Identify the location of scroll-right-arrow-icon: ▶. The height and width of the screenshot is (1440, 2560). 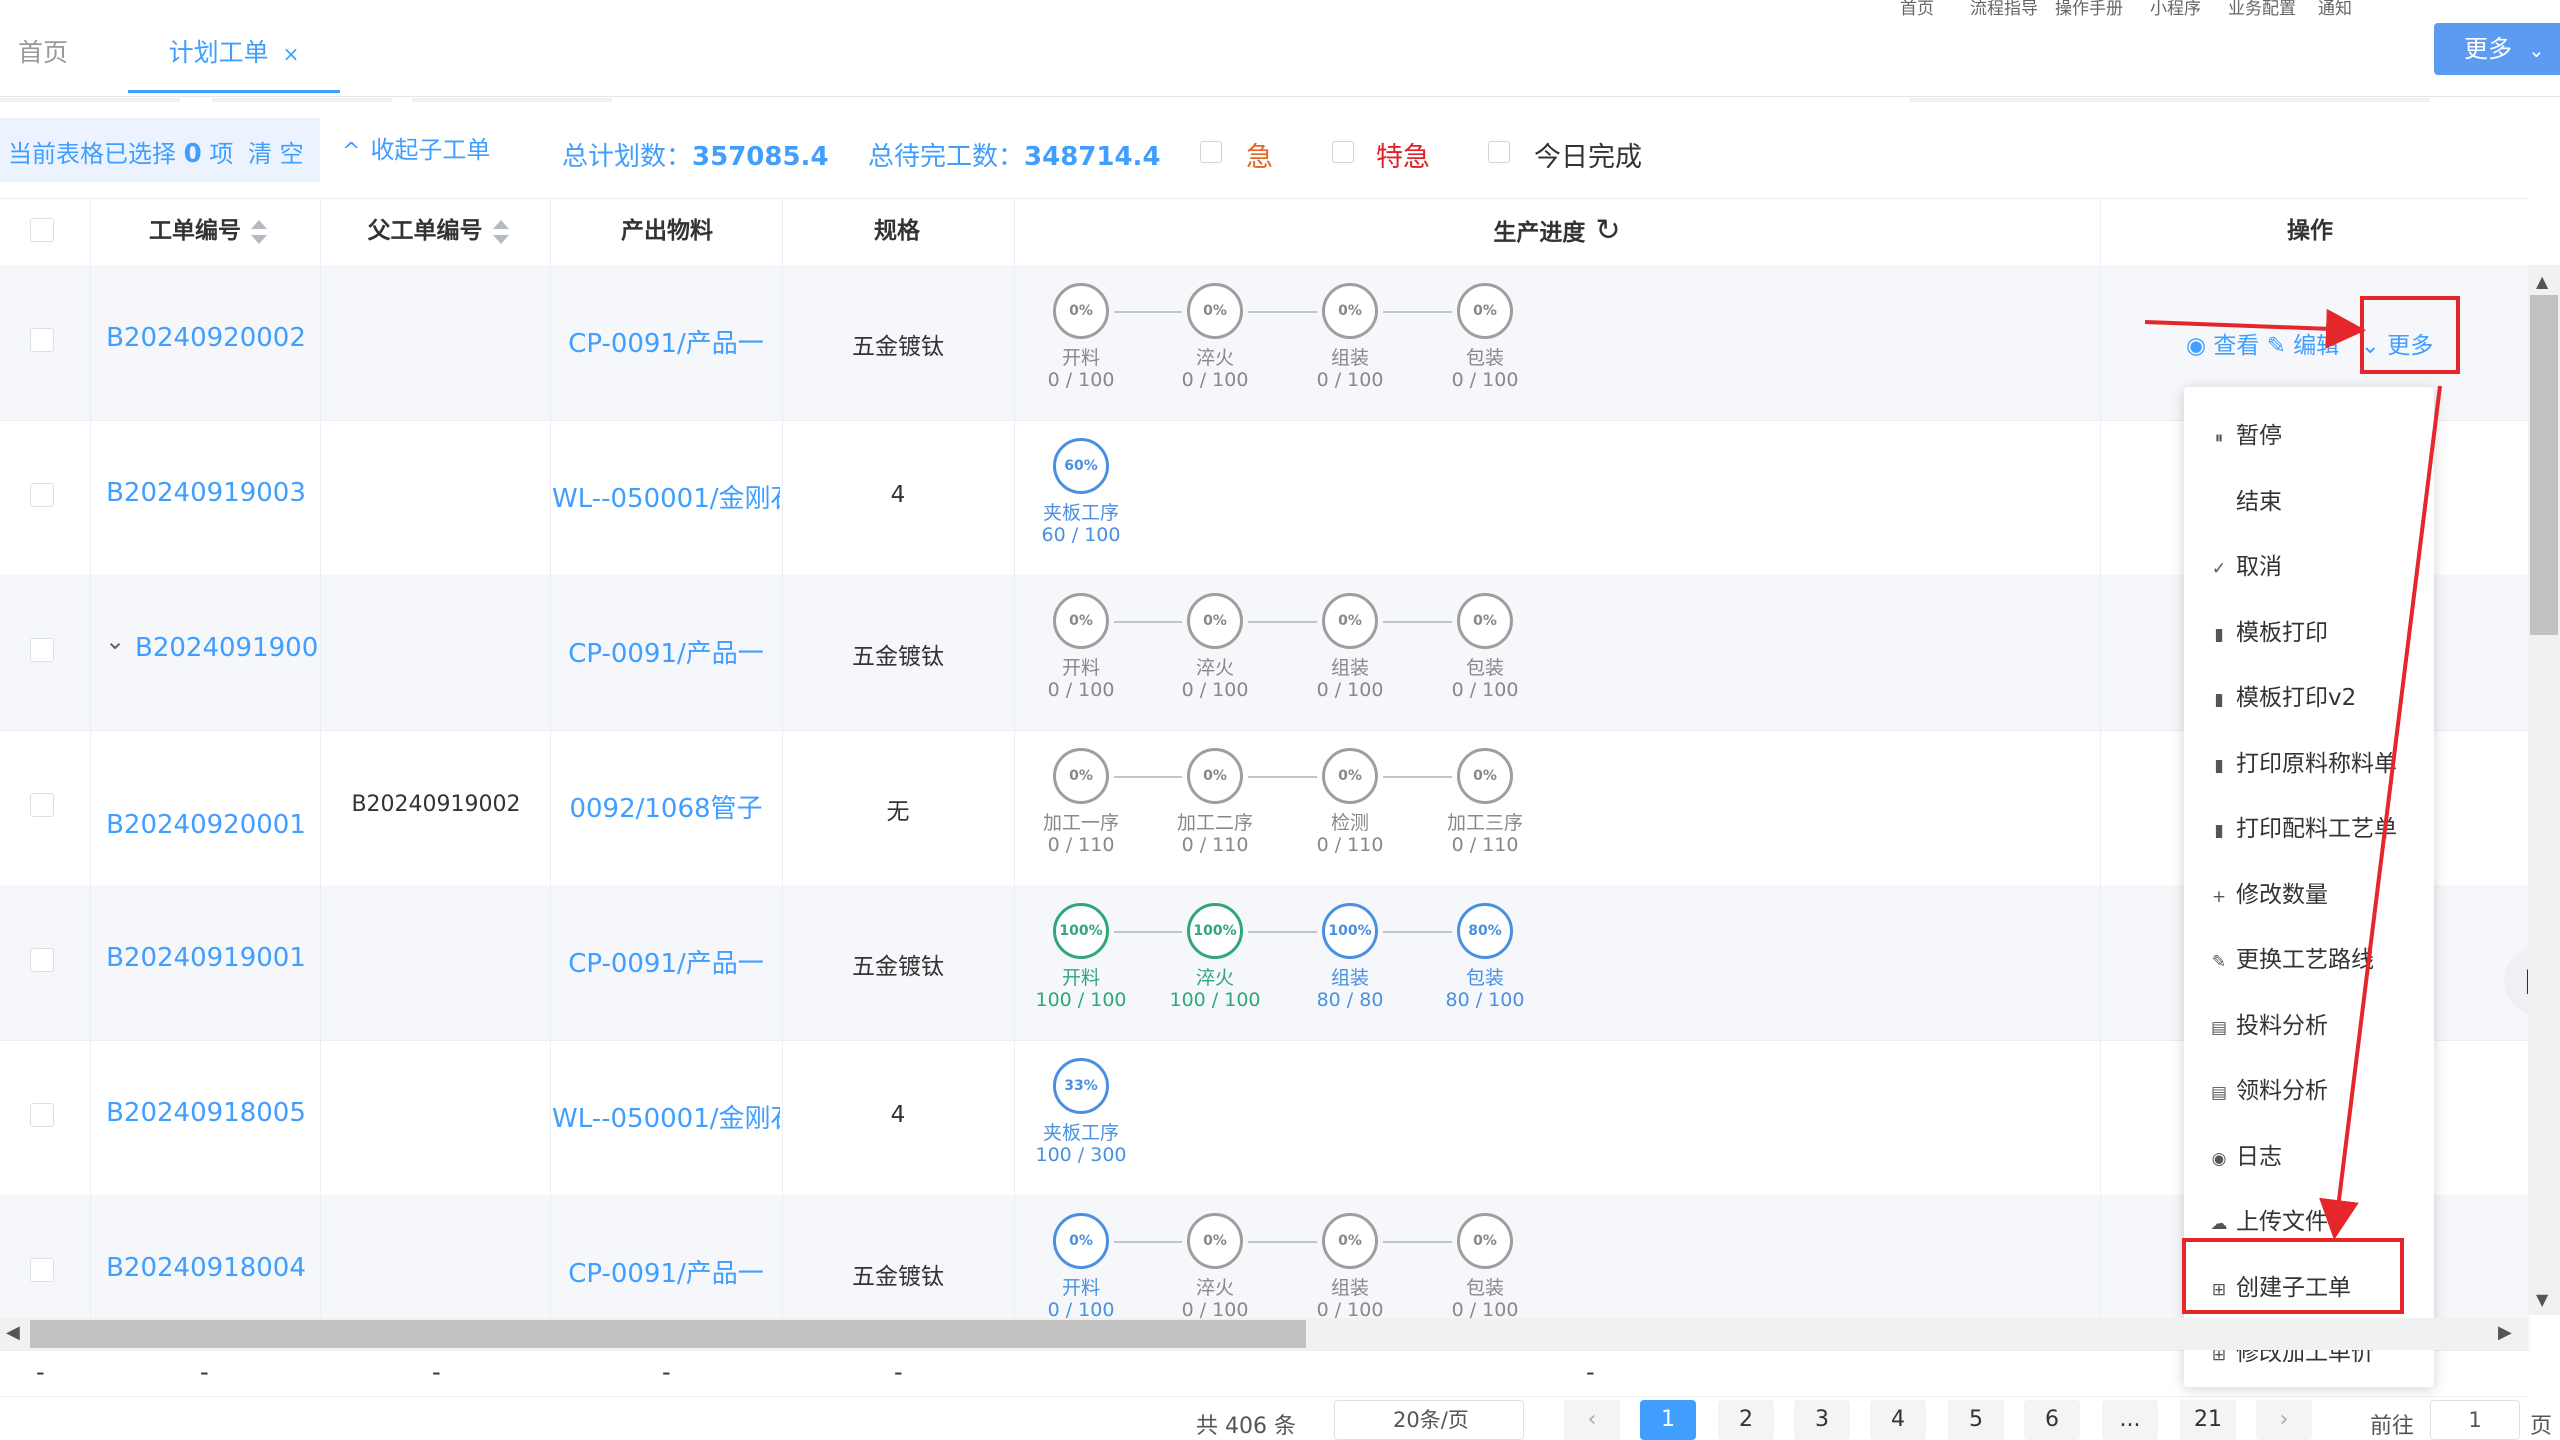
(2505, 1332).